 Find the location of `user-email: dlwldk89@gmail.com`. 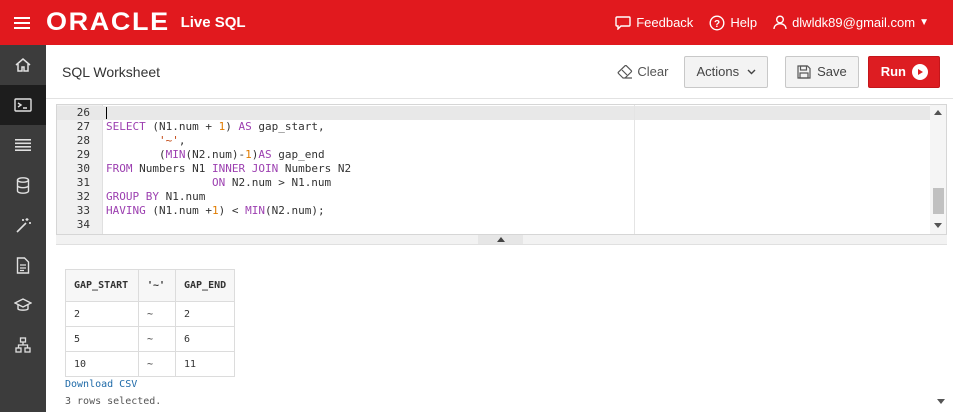

user-email: dlwldk89@gmail.com is located at coordinates (854, 22).